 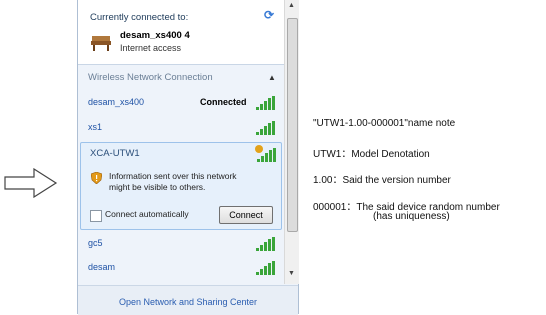 What do you see at coordinates (223, 102) in the screenshot?
I see `connected-status: Connected` at bounding box center [223, 102].